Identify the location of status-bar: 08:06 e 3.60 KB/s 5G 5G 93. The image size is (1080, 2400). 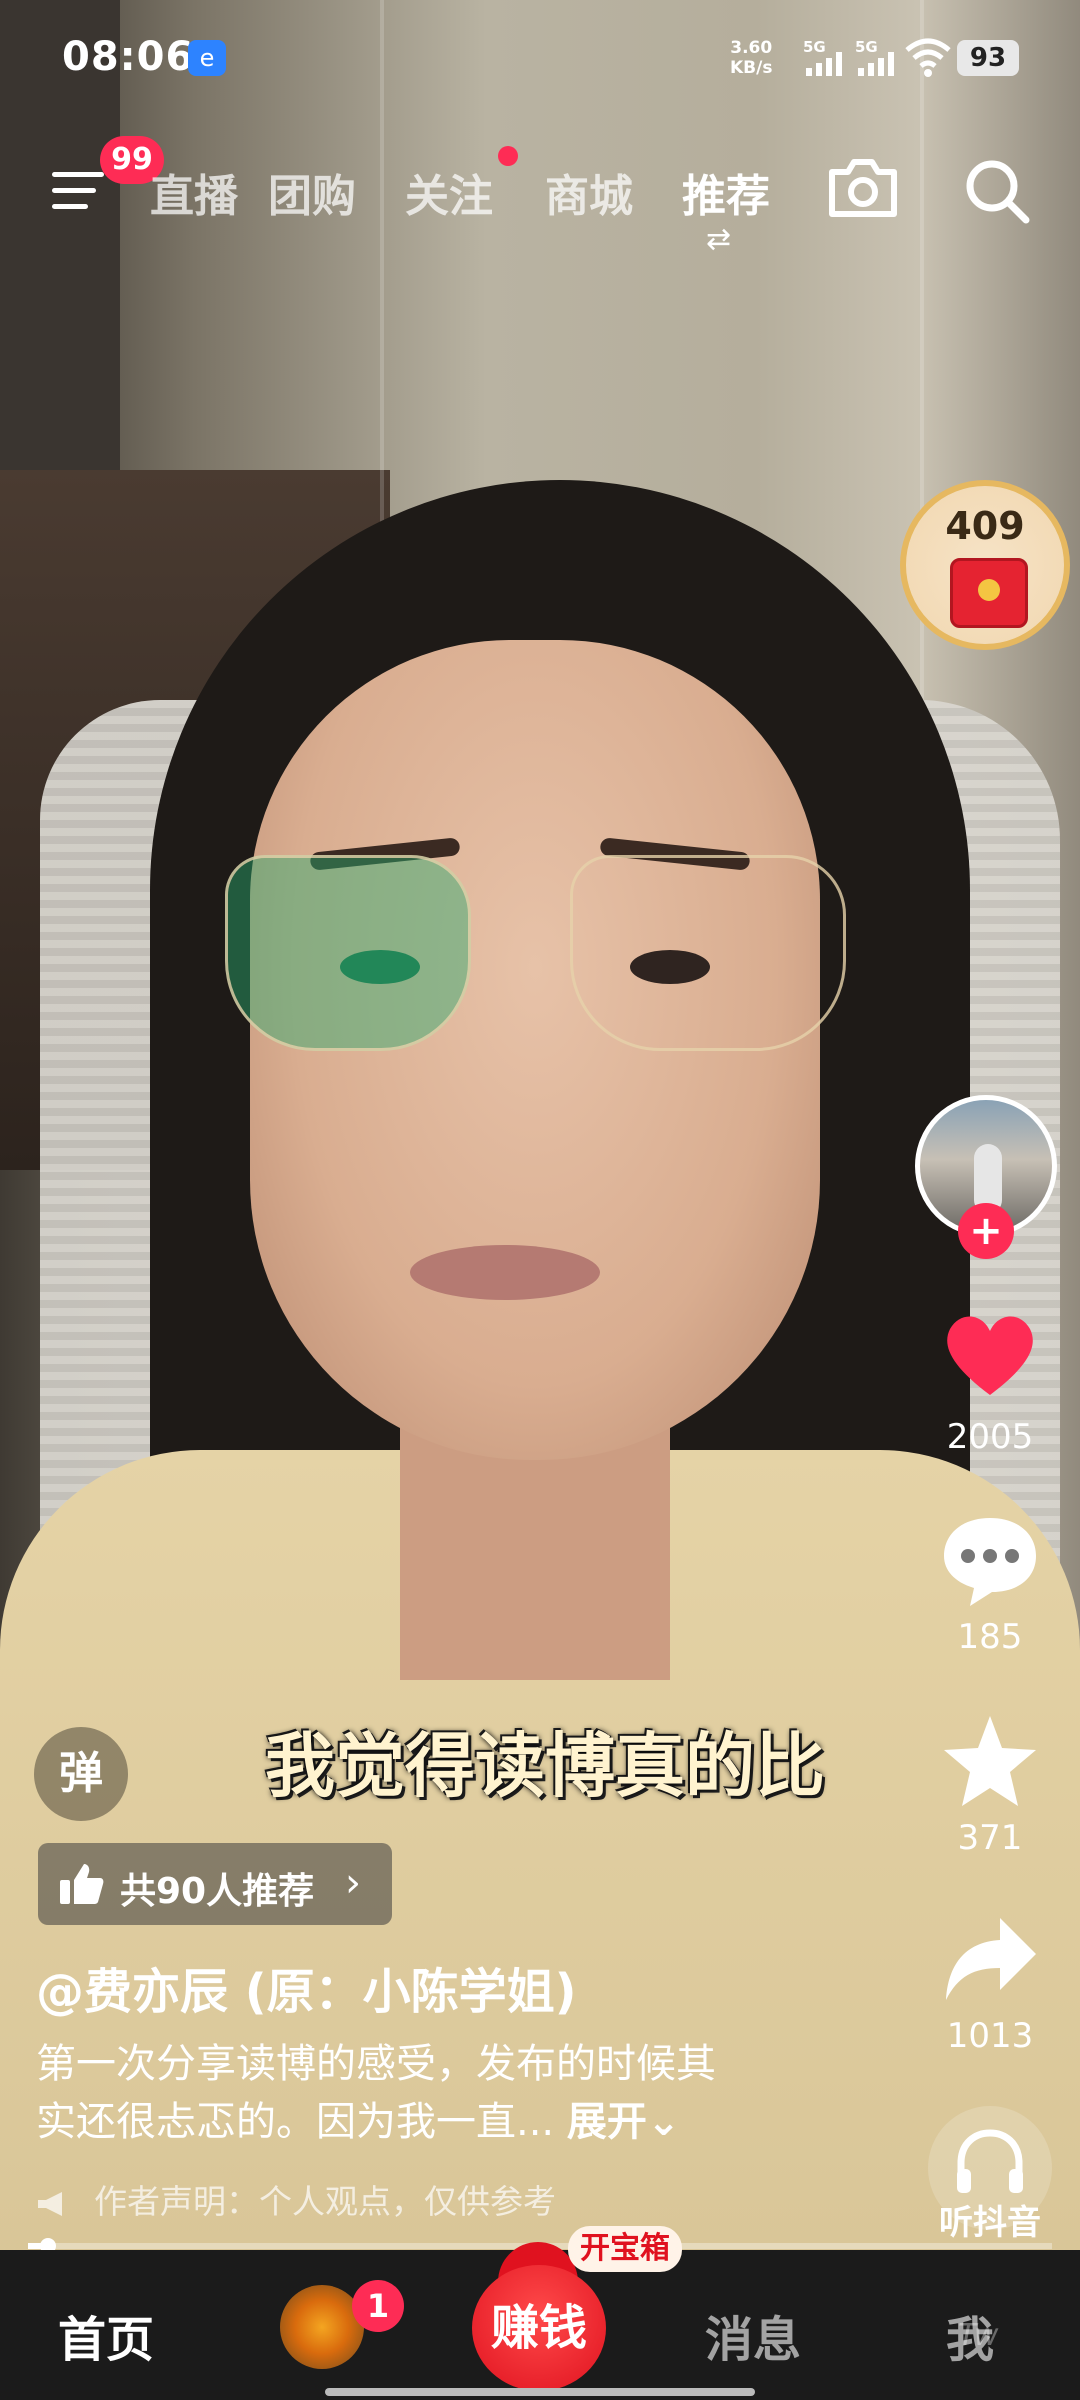
(540, 55).